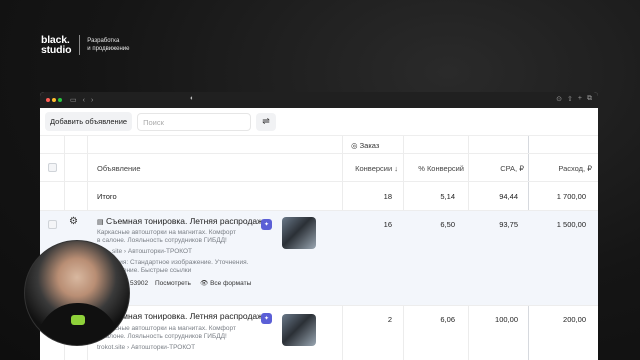 This screenshot has width=640, height=360. Describe the element at coordinates (560, 168) in the screenshot. I see `col-header-spend: Расход, ₽` at that location.